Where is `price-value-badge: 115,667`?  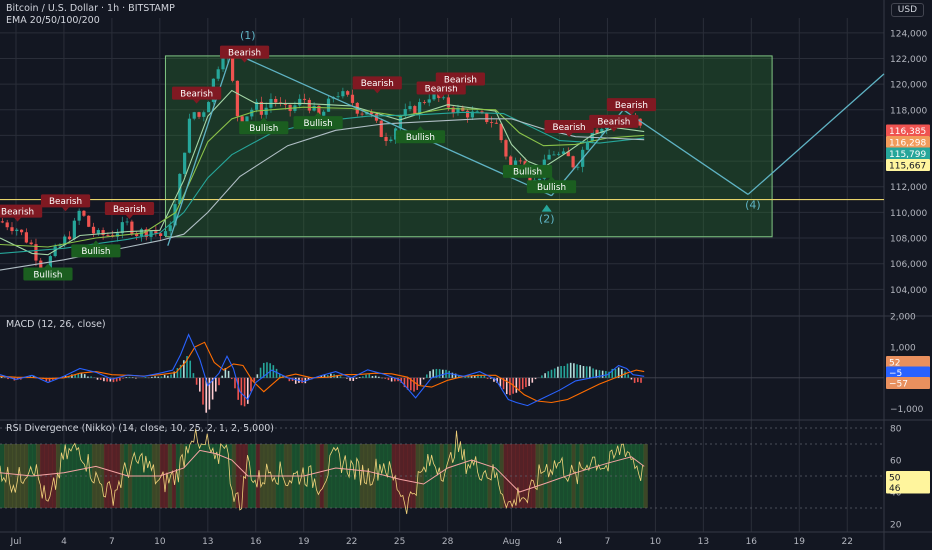
price-value-badge: 115,667 is located at coordinates (908, 164).